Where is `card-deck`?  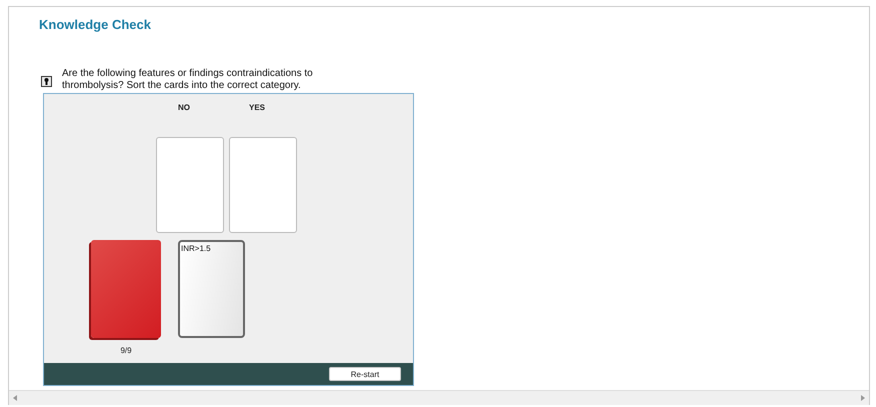 card-deck is located at coordinates (126, 289).